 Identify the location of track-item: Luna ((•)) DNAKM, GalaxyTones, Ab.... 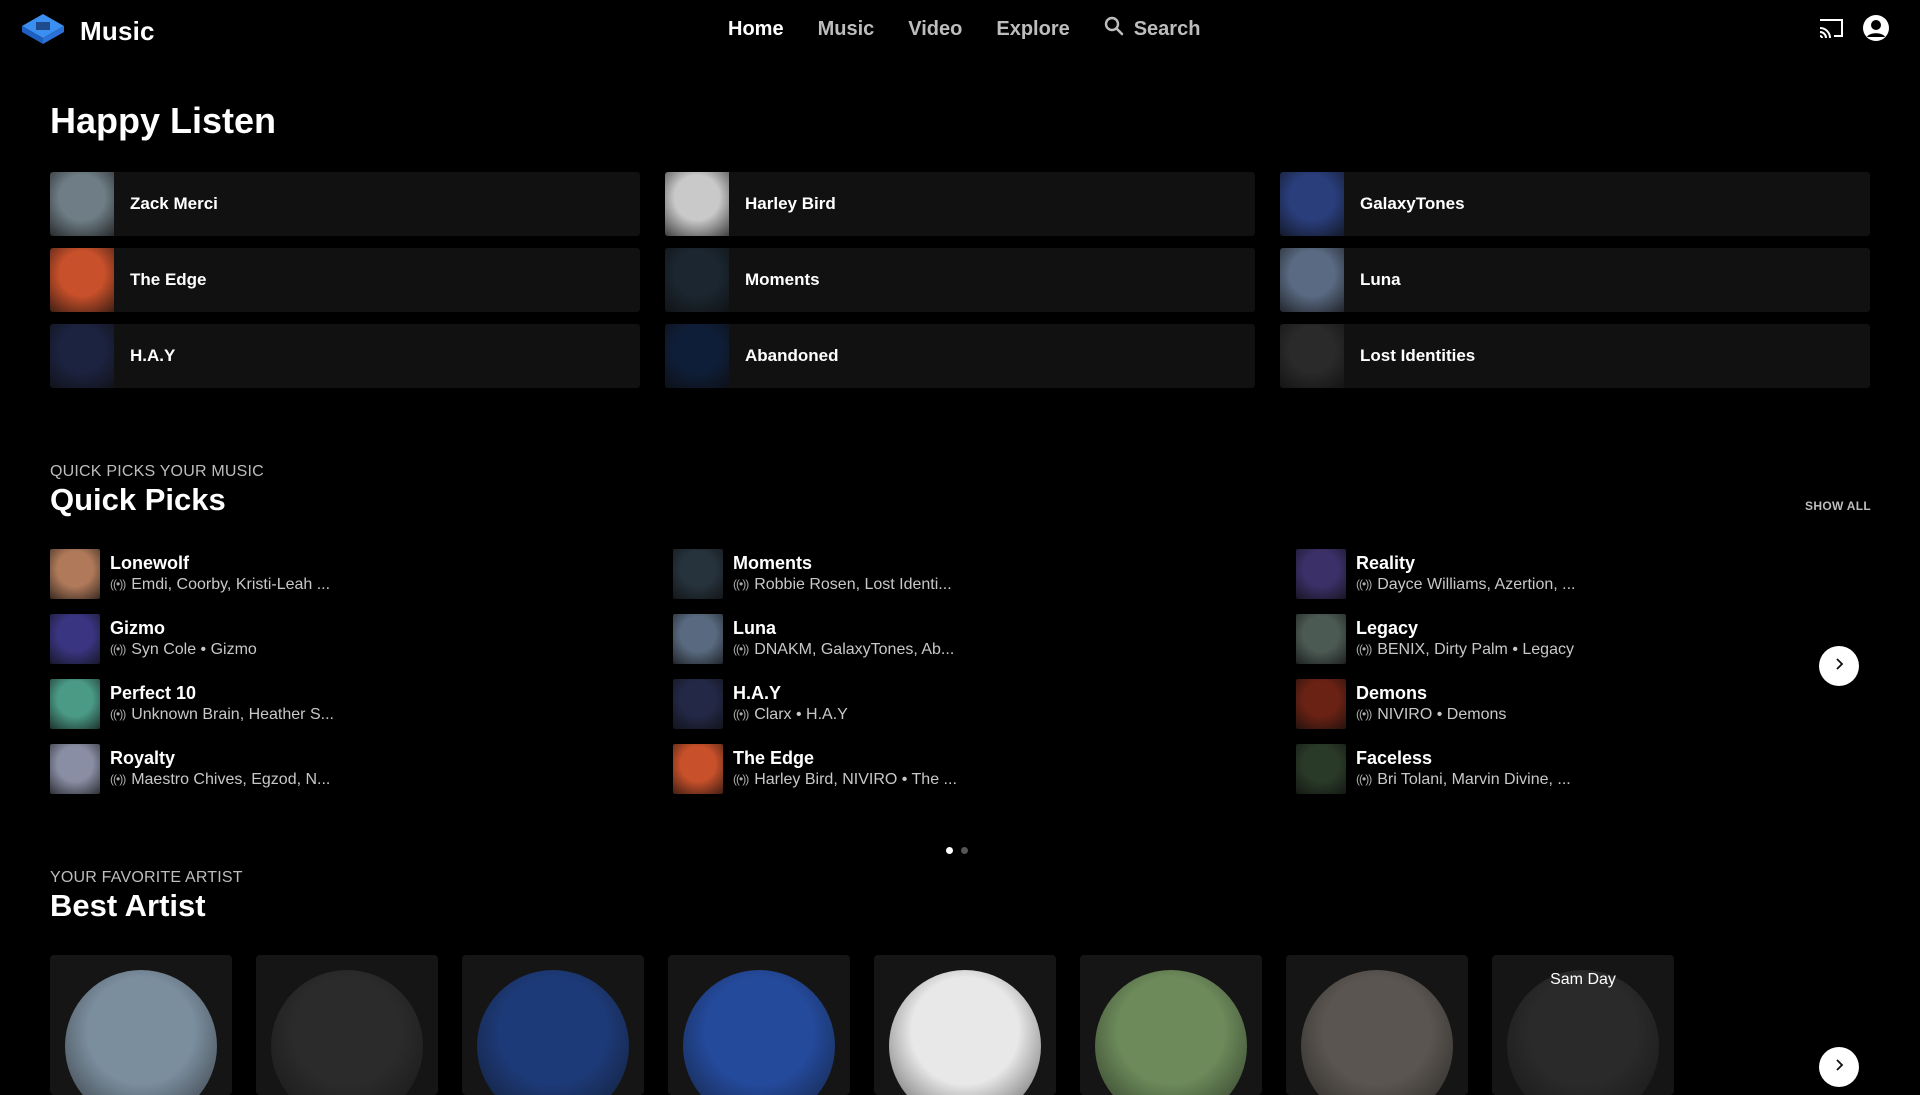
(984, 639).